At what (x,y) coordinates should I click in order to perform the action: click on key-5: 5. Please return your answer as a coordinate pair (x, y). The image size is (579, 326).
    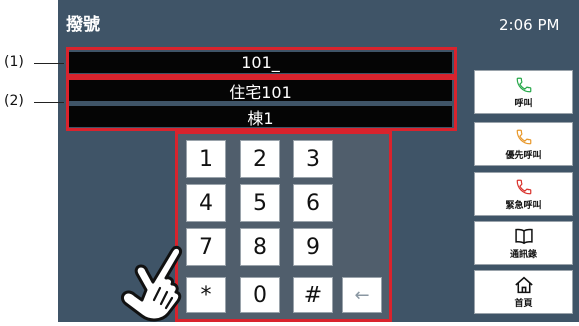
    Looking at the image, I should click on (260, 203).